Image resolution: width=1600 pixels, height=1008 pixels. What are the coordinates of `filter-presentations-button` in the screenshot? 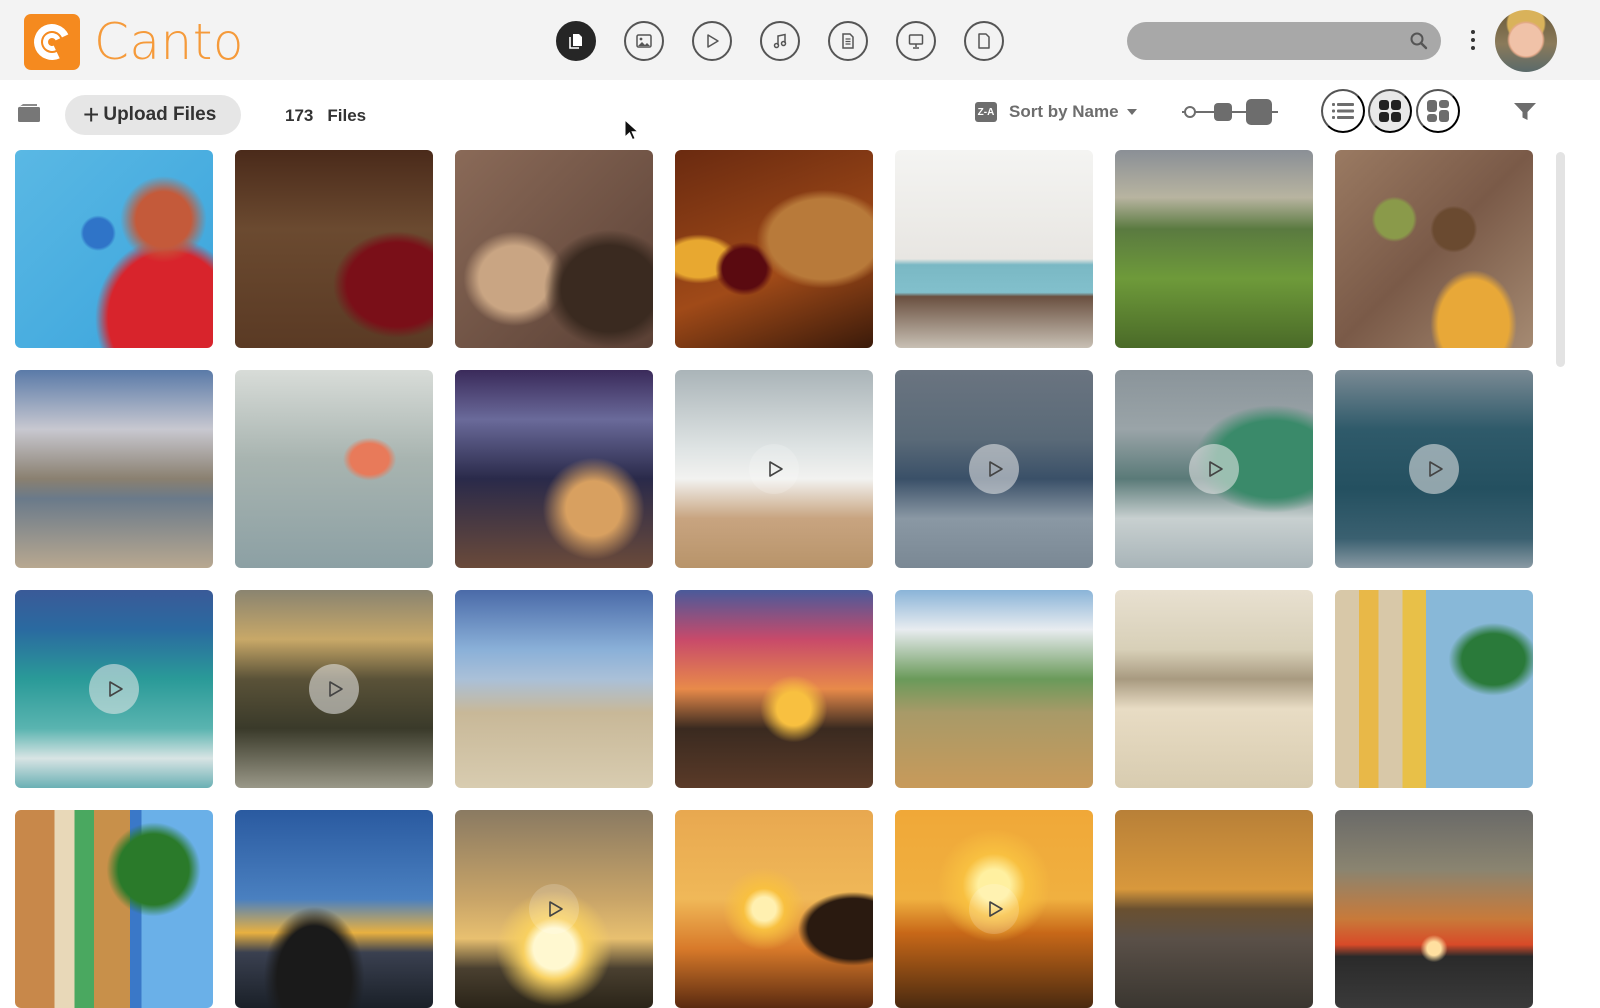 It's located at (916, 41).